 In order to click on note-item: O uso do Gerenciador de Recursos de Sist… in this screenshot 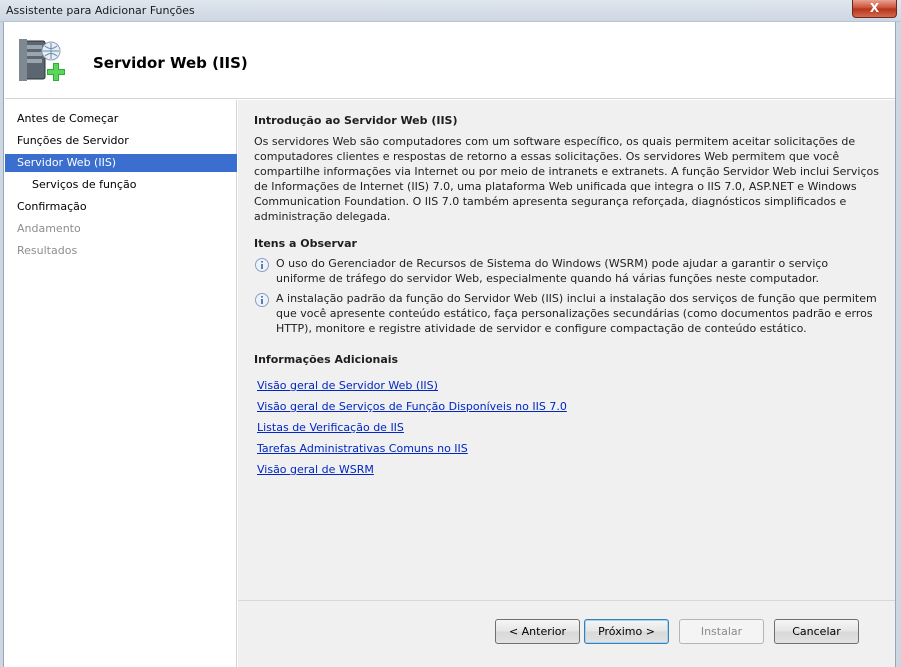, I will do `click(566, 271)`.